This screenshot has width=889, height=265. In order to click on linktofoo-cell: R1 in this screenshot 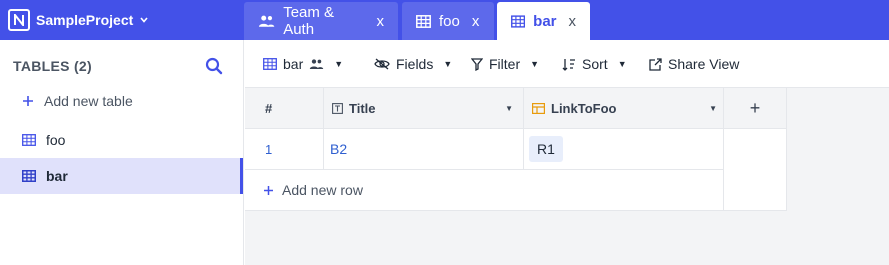, I will do `click(624, 149)`.